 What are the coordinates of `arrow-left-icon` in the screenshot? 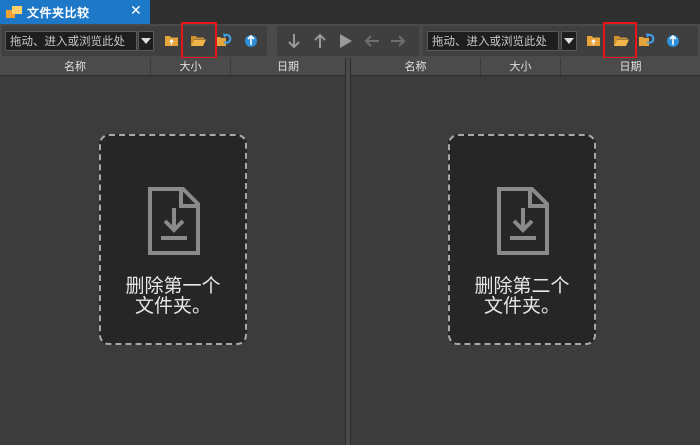 It's located at (371, 41).